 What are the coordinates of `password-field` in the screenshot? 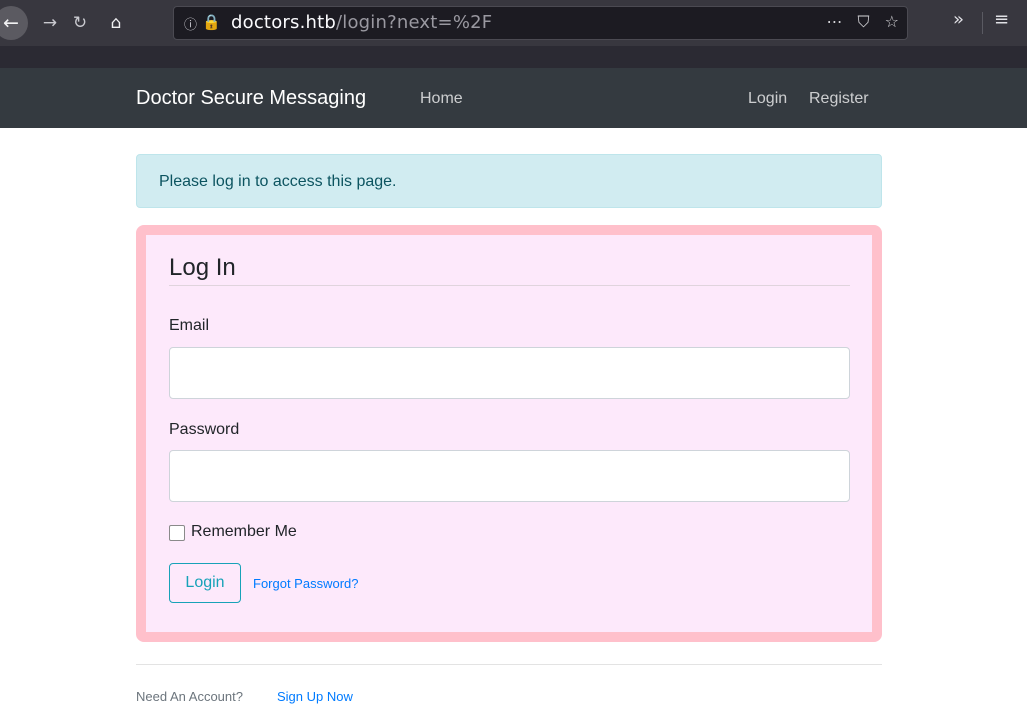 It's located at (509, 476).